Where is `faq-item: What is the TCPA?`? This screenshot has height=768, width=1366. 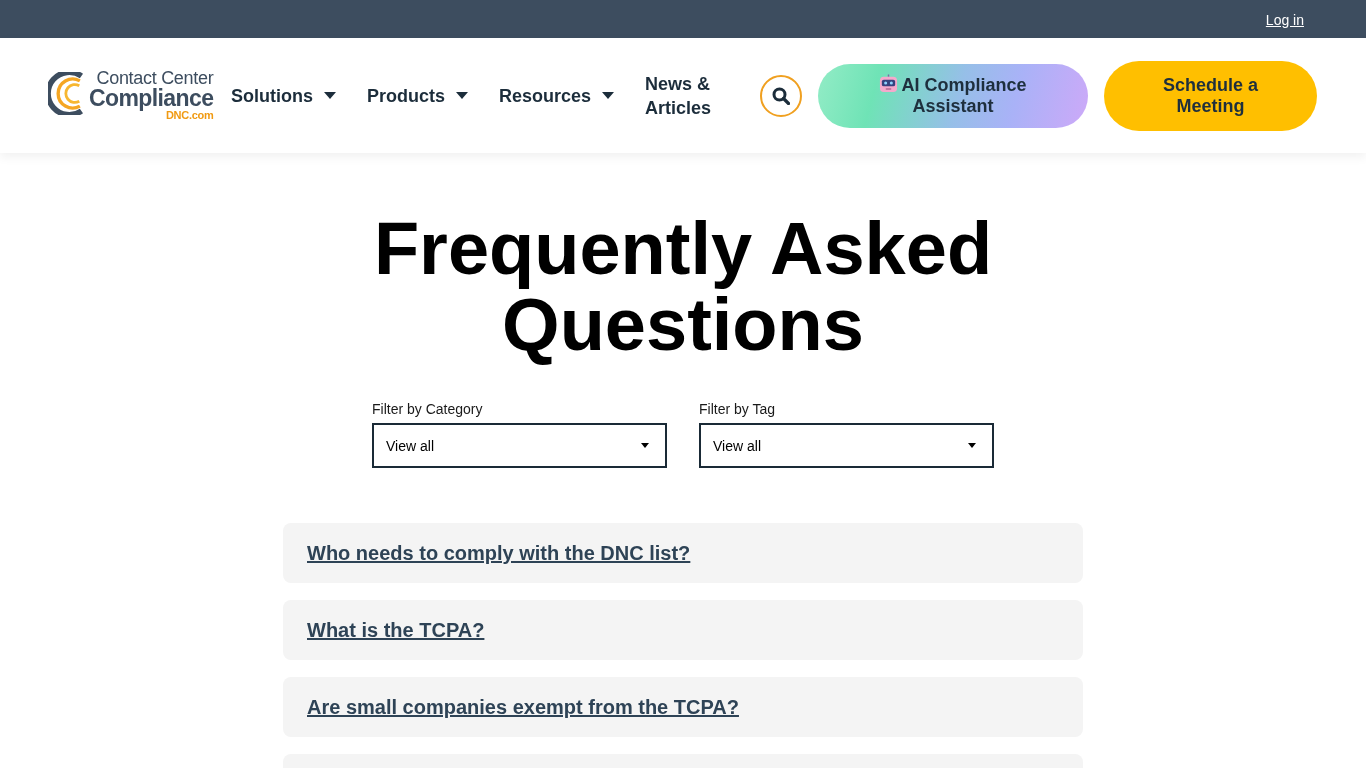
faq-item: What is the TCPA? is located at coordinates (683, 630).